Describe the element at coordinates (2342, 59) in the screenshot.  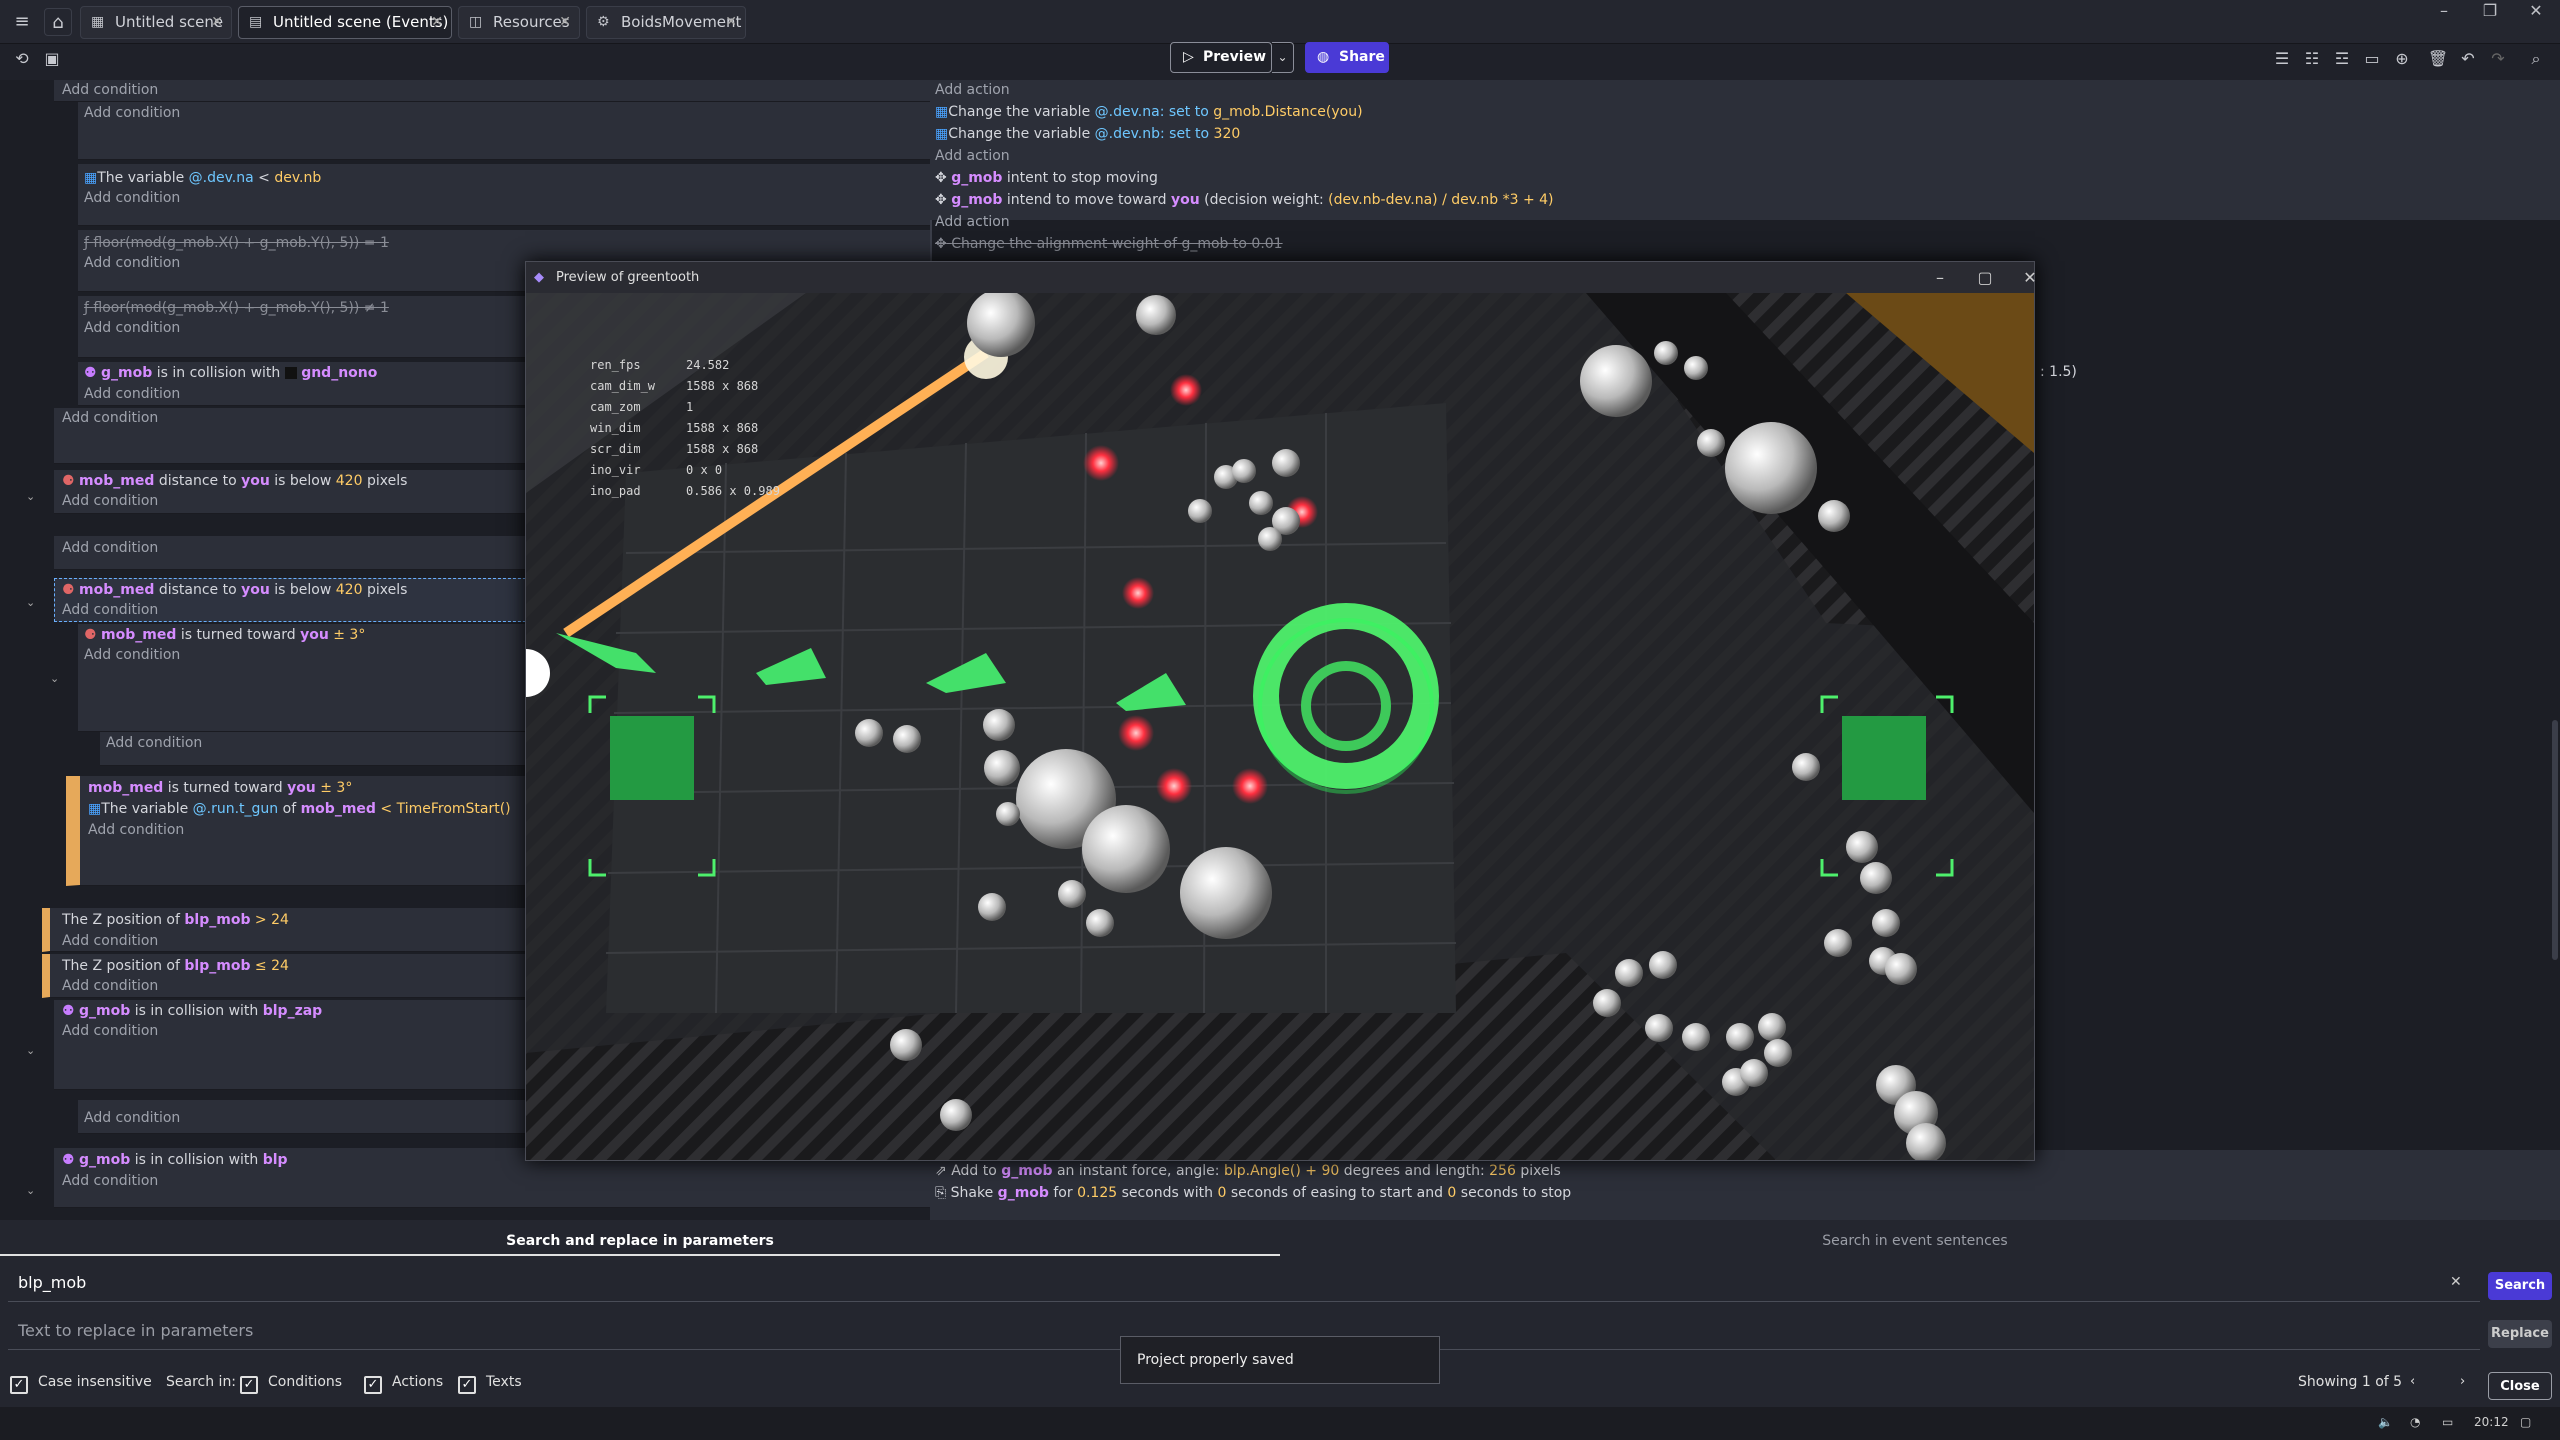
I see `add-group-icon: ☲` at that location.